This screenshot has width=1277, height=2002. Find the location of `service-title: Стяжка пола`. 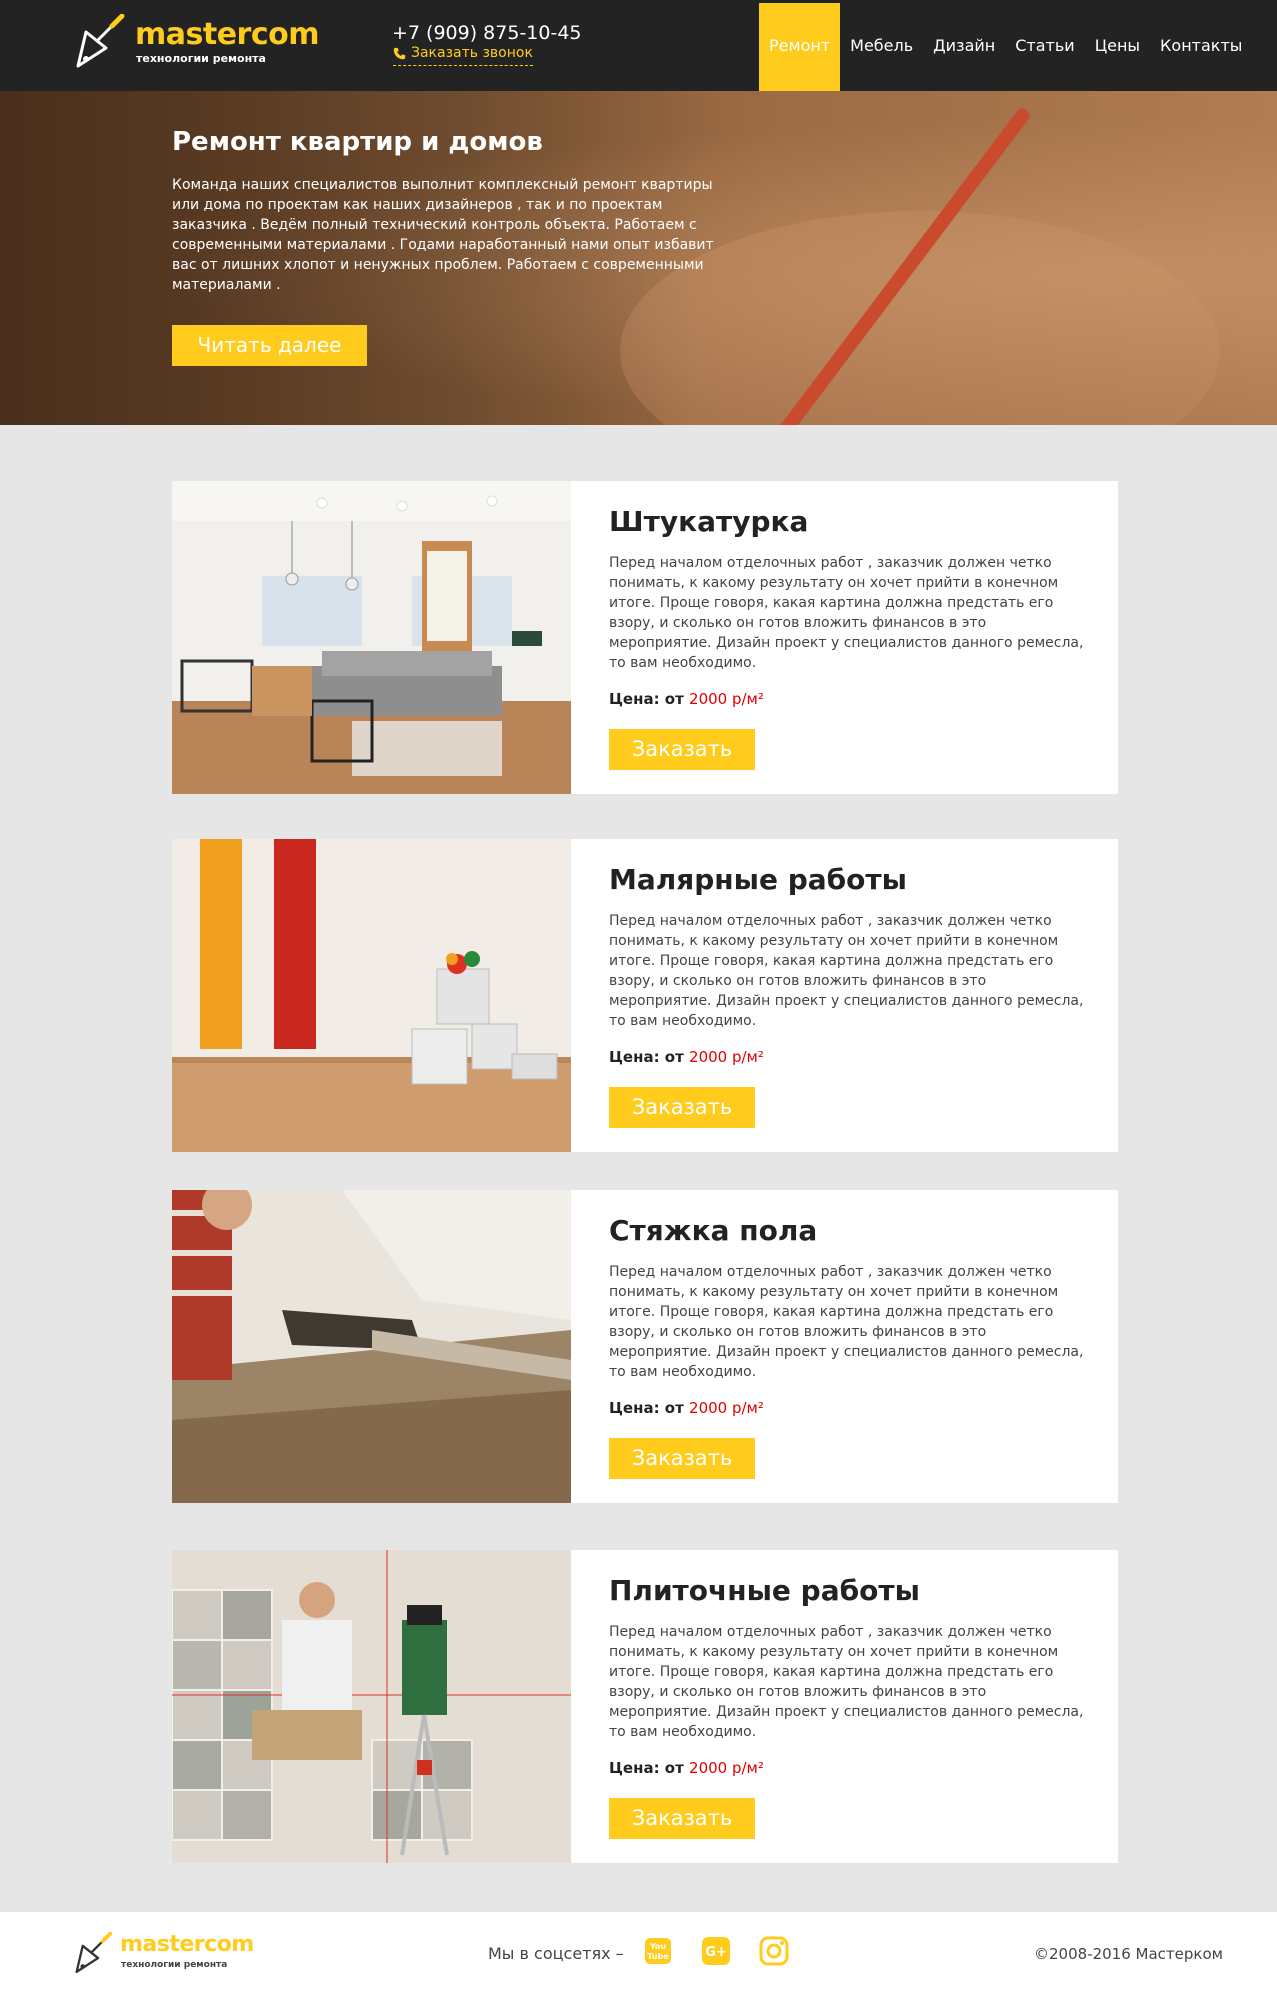

service-title: Стяжка пола is located at coordinates (713, 1230).